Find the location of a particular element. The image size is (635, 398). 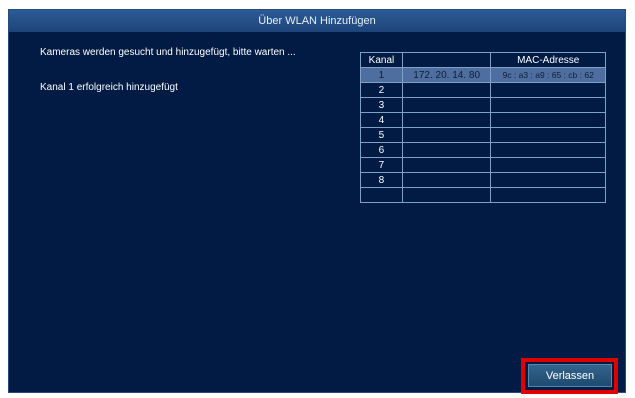

table-row: 2 is located at coordinates (483, 90).